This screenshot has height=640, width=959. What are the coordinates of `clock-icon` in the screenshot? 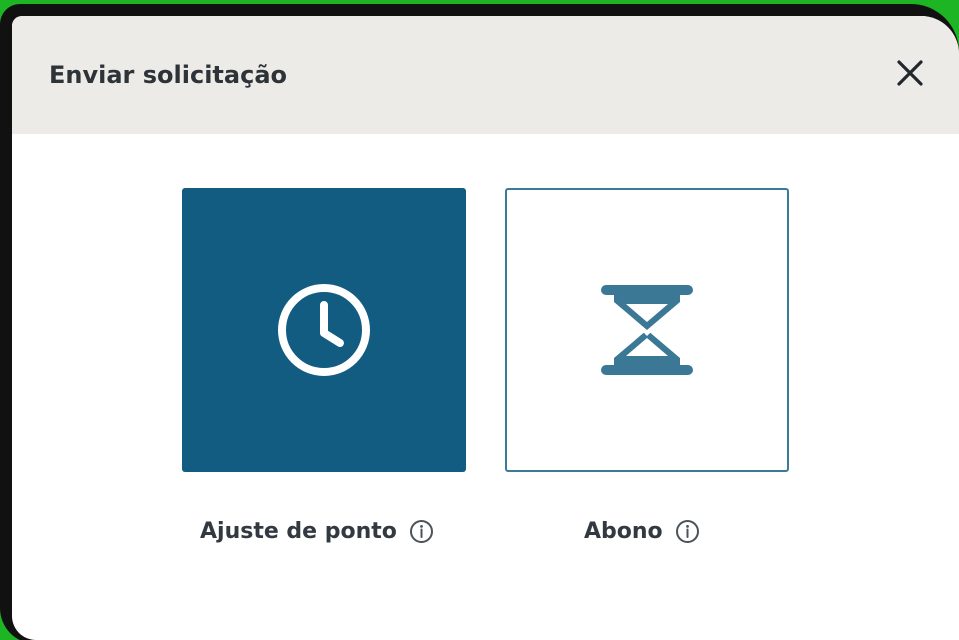 It's located at (324, 330).